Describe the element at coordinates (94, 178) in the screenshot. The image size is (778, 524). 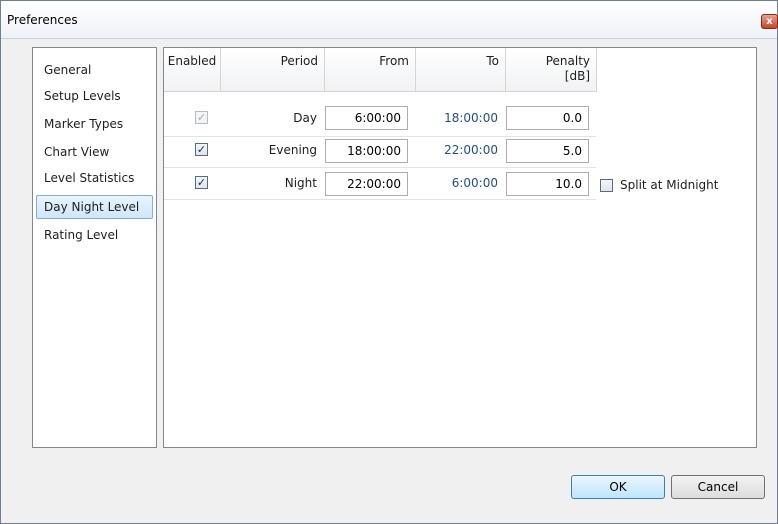
I see `nav-item-level-statistics: Level Statistics` at that location.